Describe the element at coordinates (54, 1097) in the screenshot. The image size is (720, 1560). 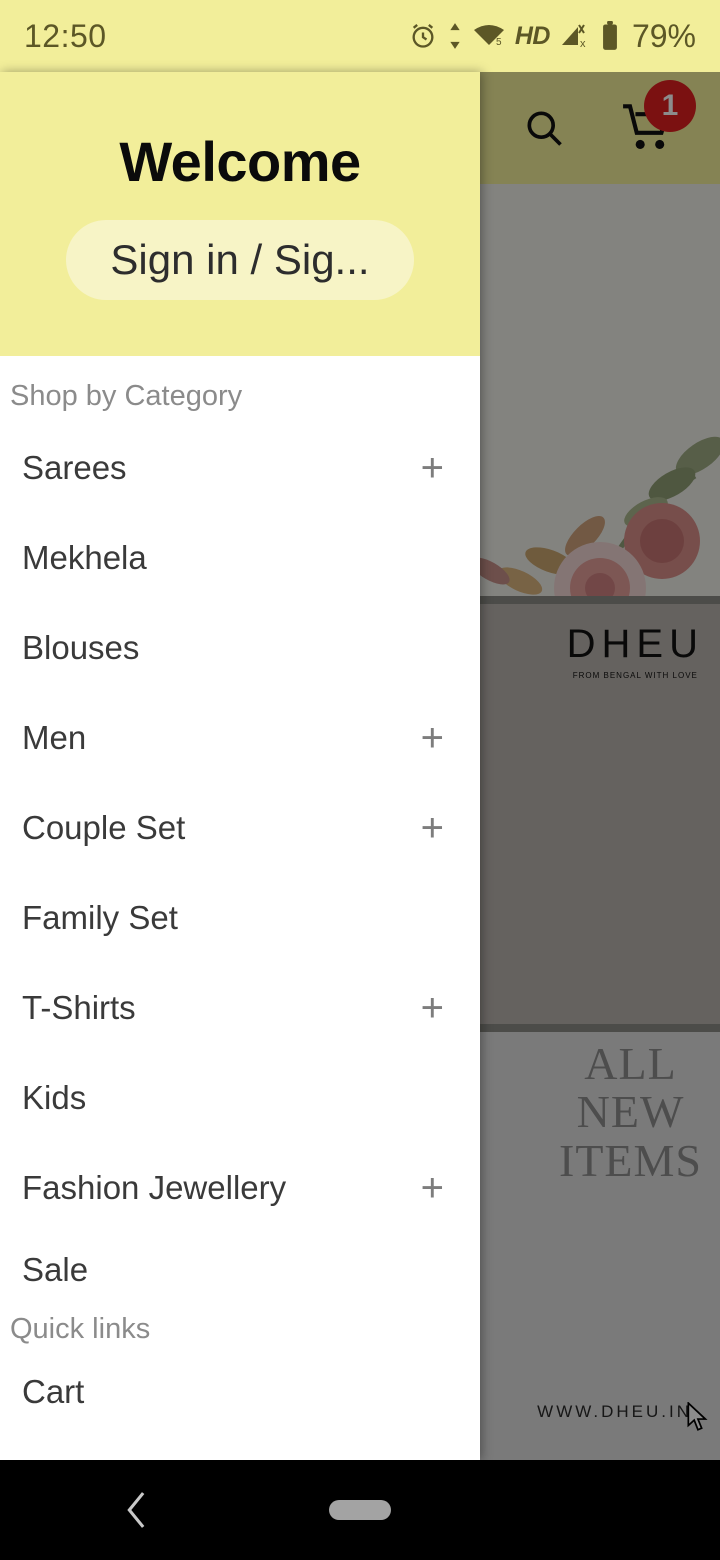
I see `menu-item-label: Kids` at that location.